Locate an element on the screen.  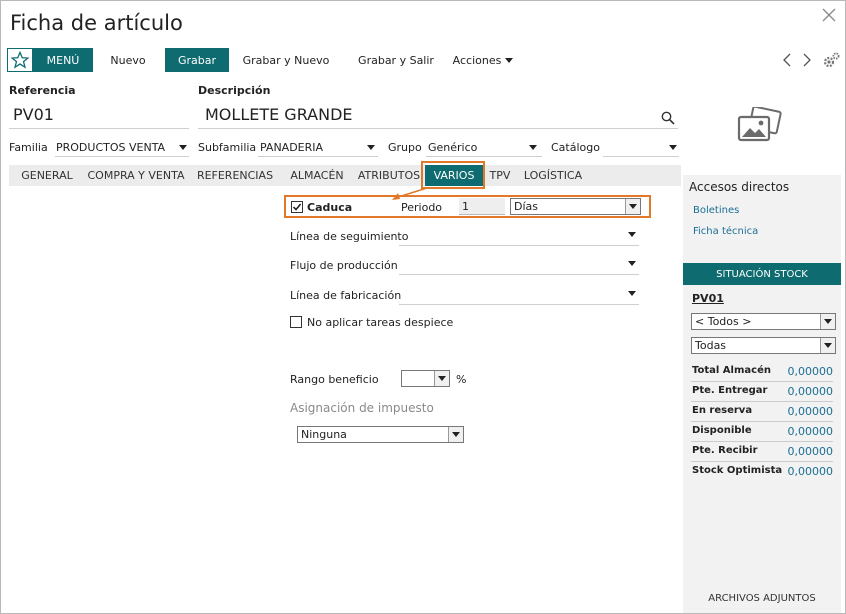
tab-referencias: REFERENCIAS is located at coordinates (235, 175).